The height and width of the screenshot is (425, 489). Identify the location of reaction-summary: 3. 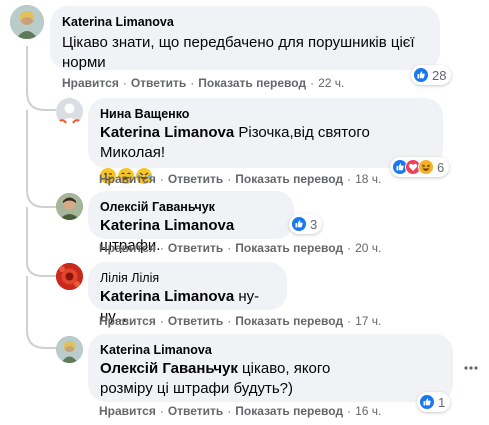
(306, 224).